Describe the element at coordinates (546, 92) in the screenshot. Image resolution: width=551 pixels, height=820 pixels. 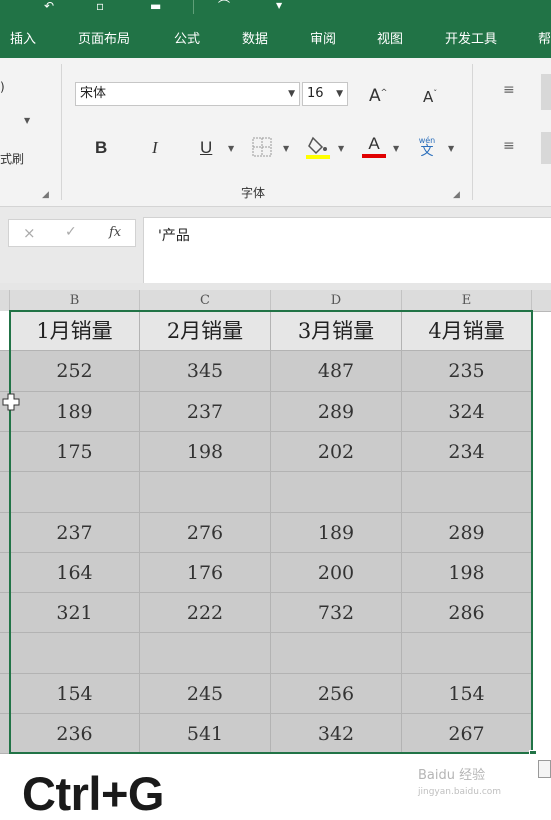
I see `wrap-text-fragment` at that location.